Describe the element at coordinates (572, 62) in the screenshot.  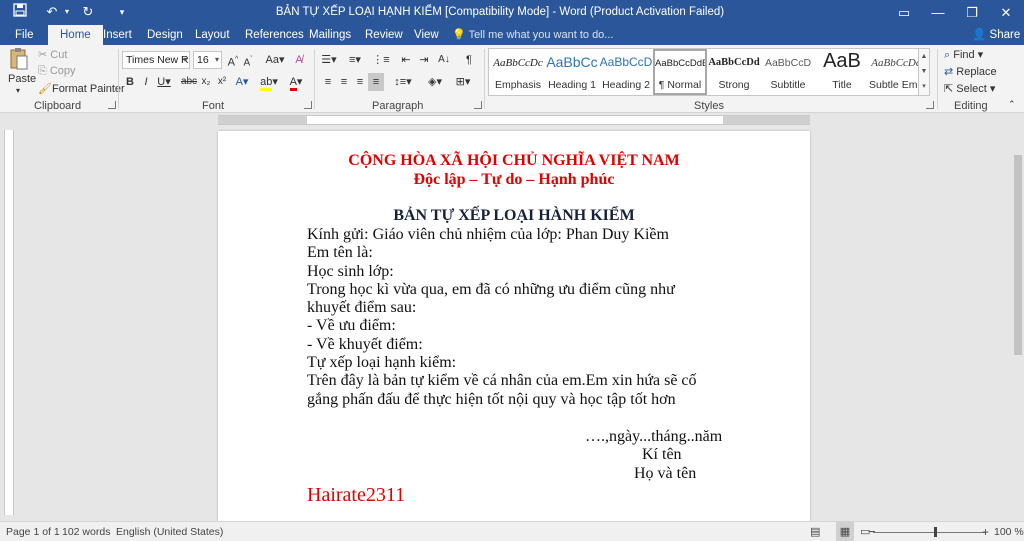
I see `style-preview: AaBbCc` at that location.